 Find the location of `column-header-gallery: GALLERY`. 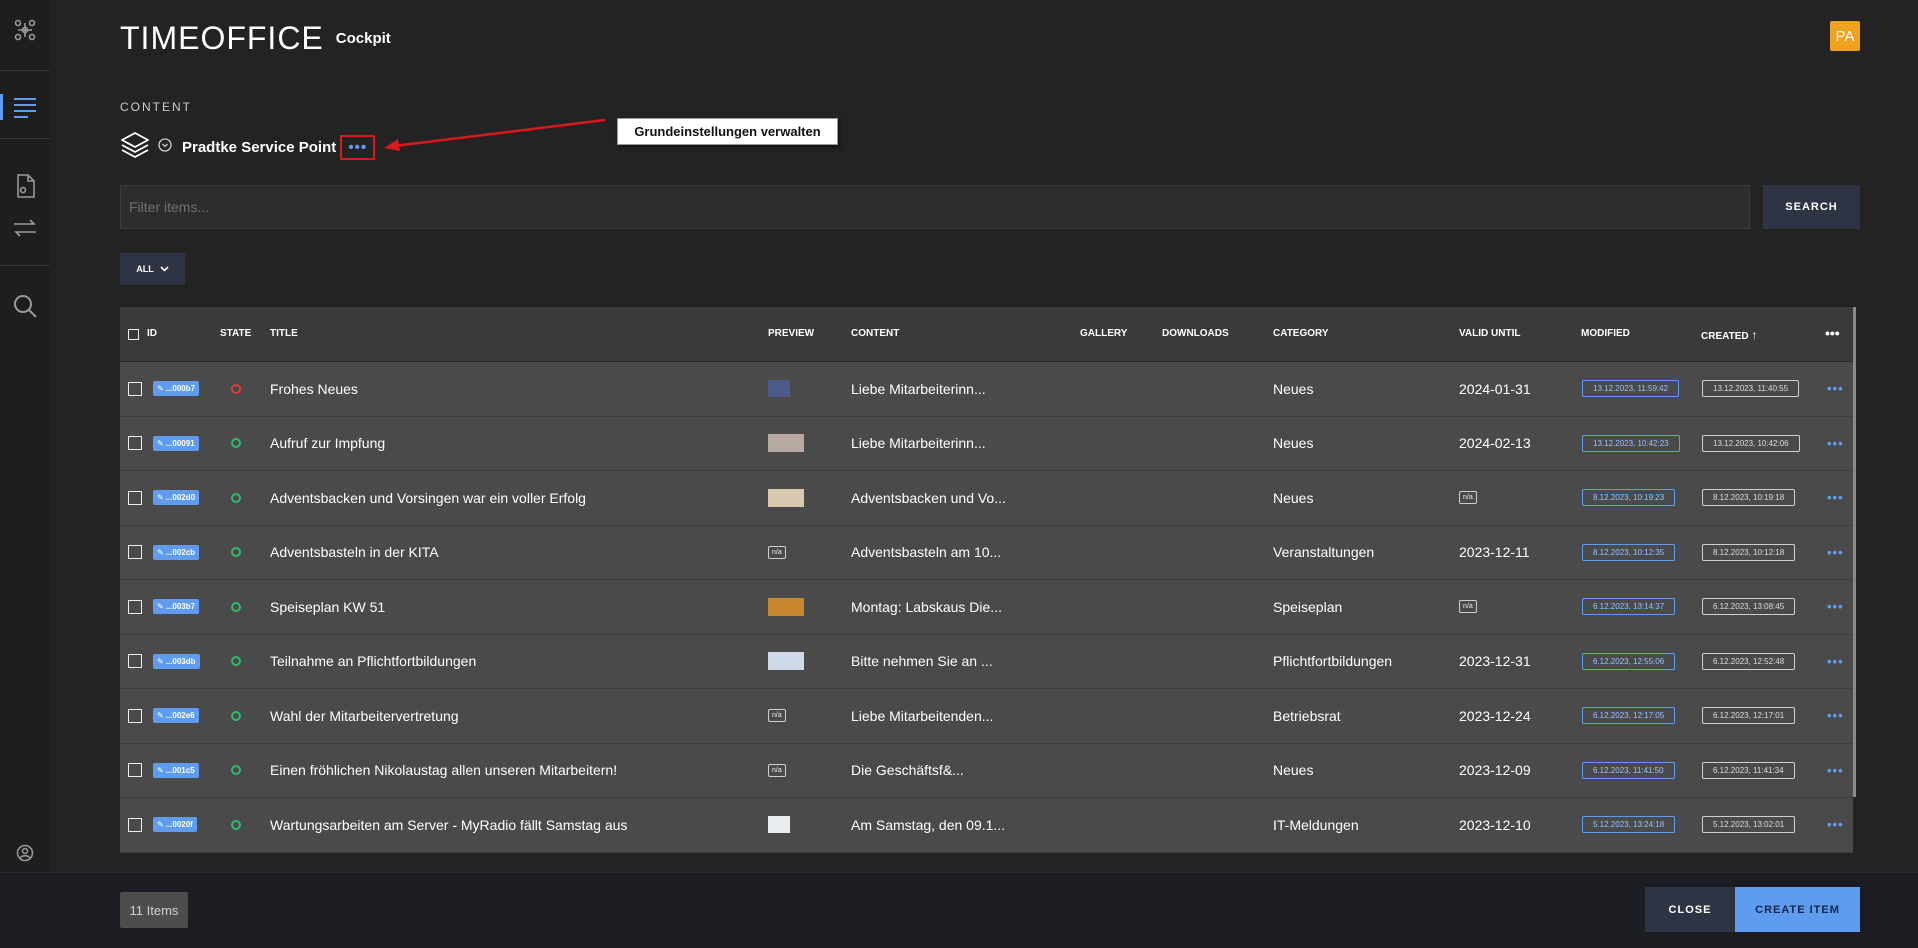

column-header-gallery: GALLERY is located at coordinates (1103, 333).